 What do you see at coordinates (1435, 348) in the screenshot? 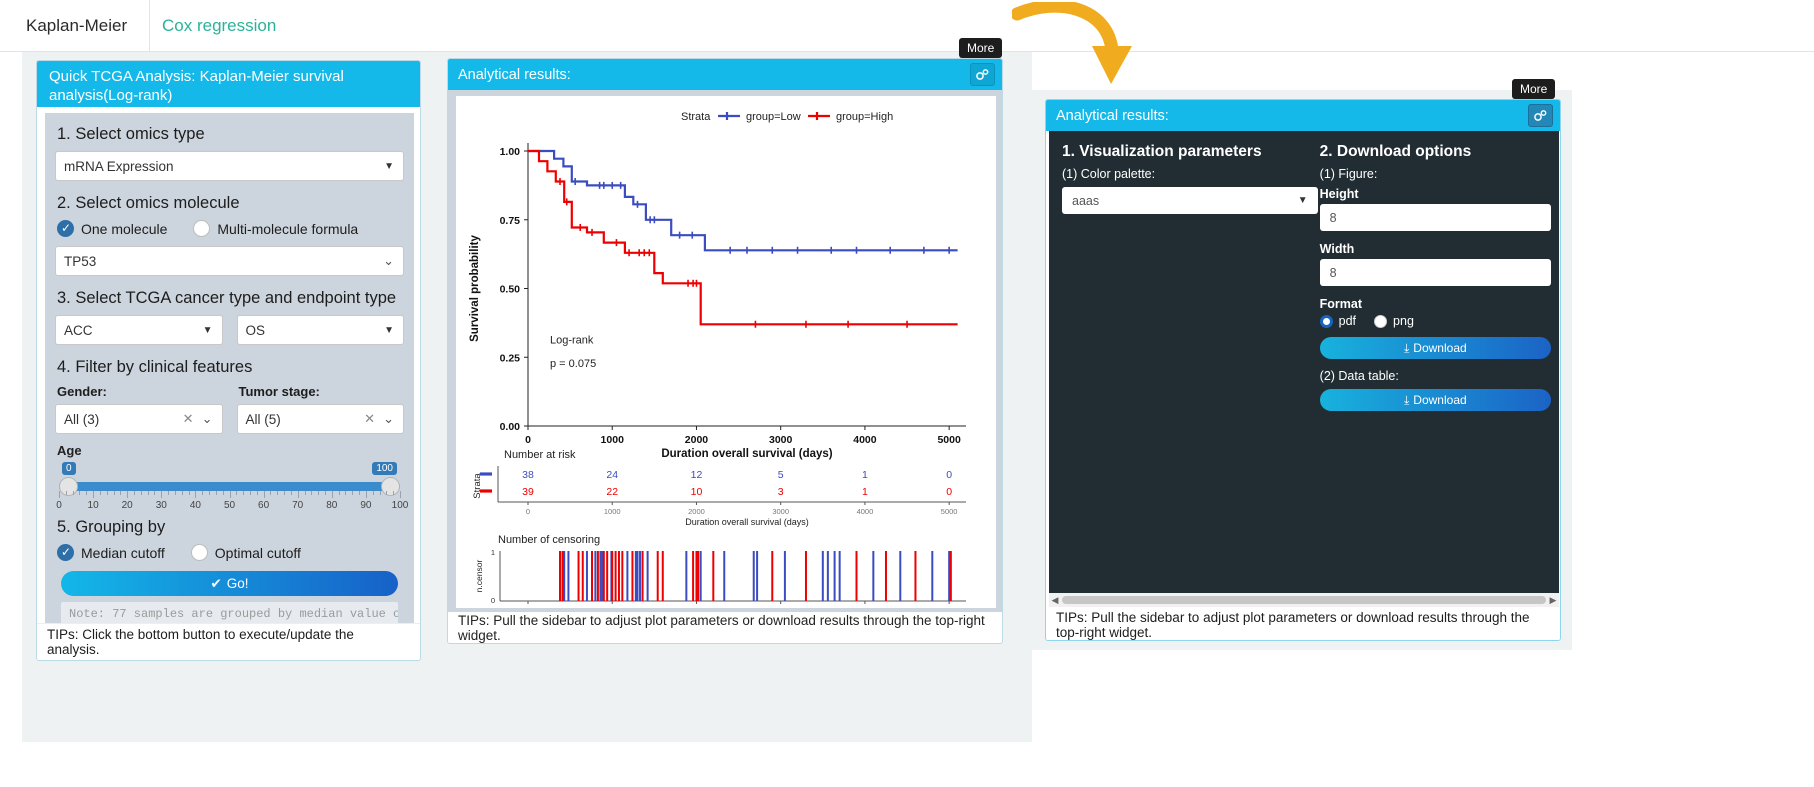
I see `download-figure-button: ⤓ Download` at bounding box center [1435, 348].